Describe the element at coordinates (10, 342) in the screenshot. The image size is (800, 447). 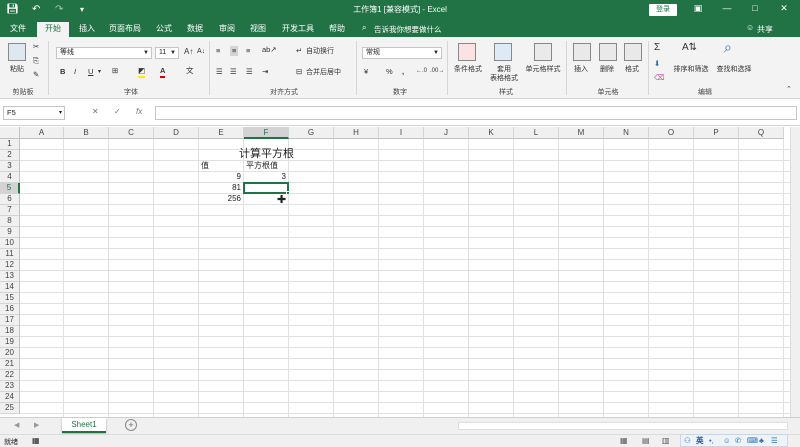
I see `row-header-19: 19` at that location.